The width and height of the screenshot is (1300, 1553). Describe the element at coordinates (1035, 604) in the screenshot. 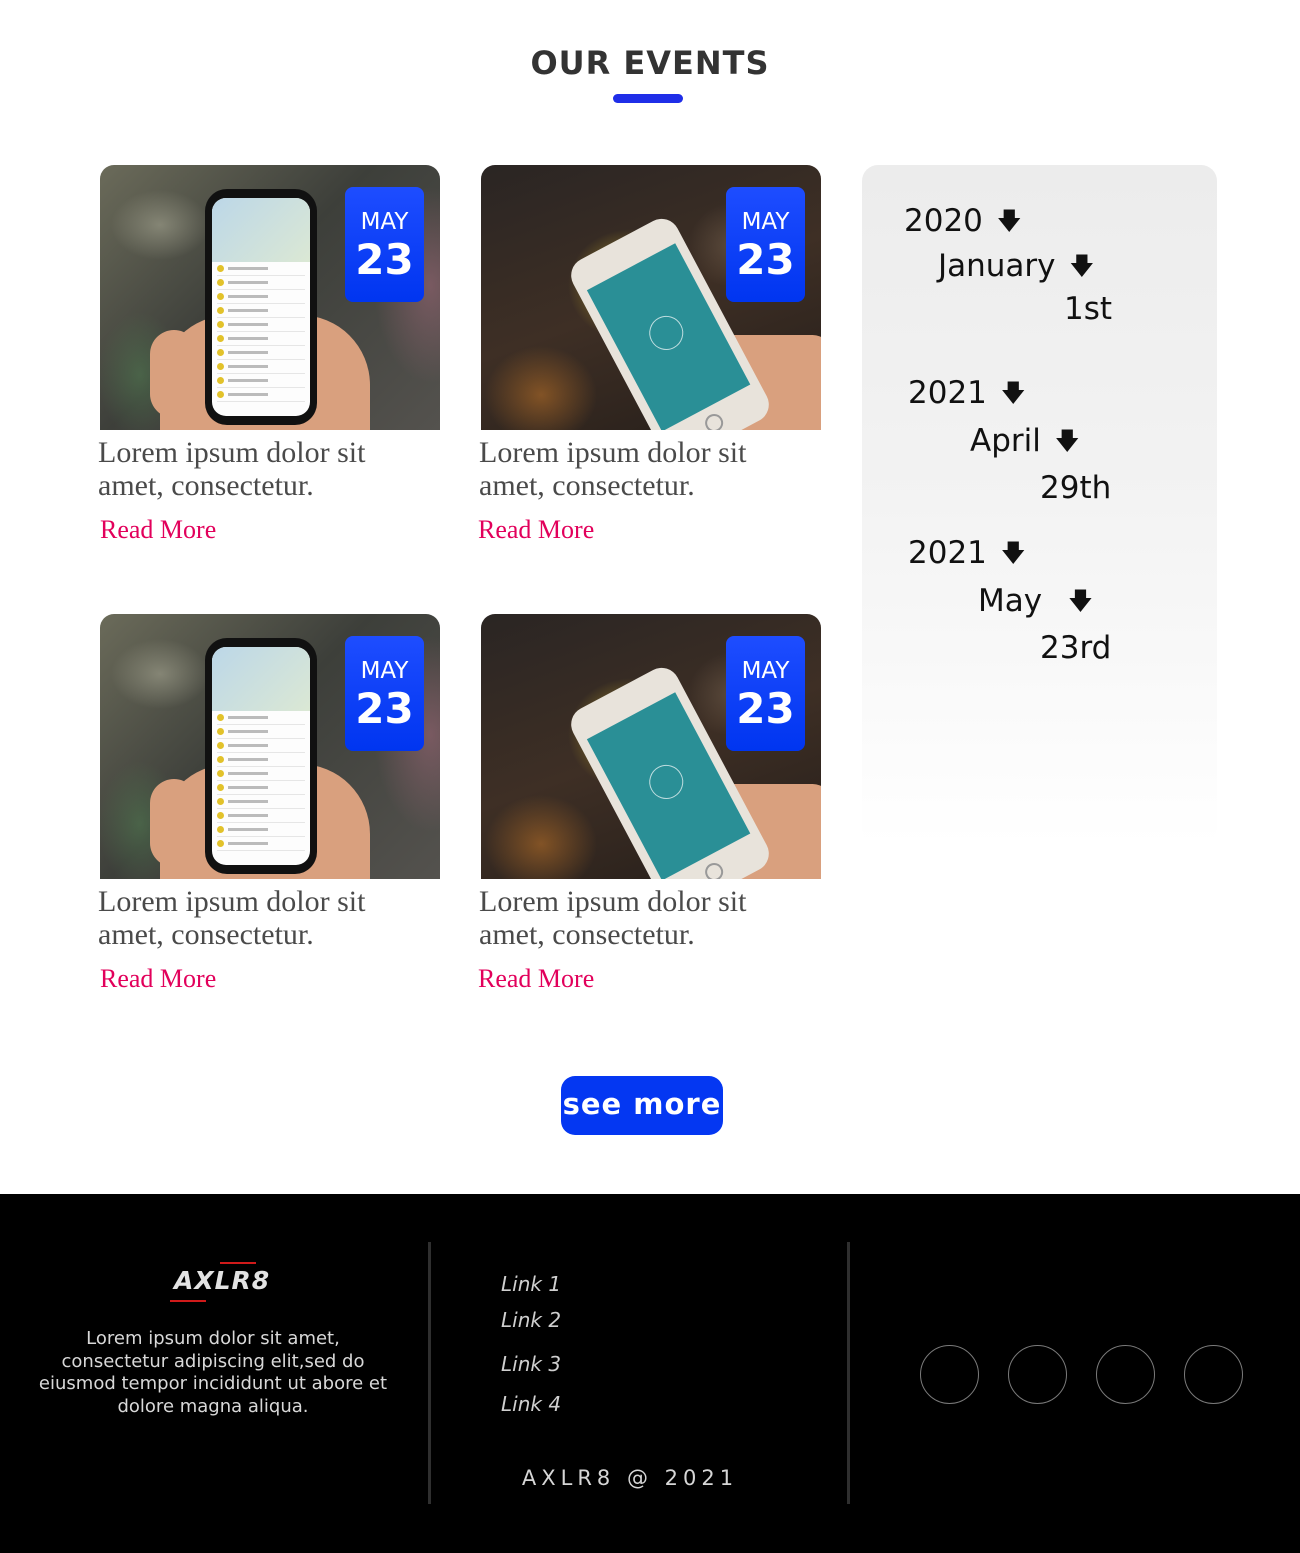

I see `timeline-month: May 🡇` at that location.